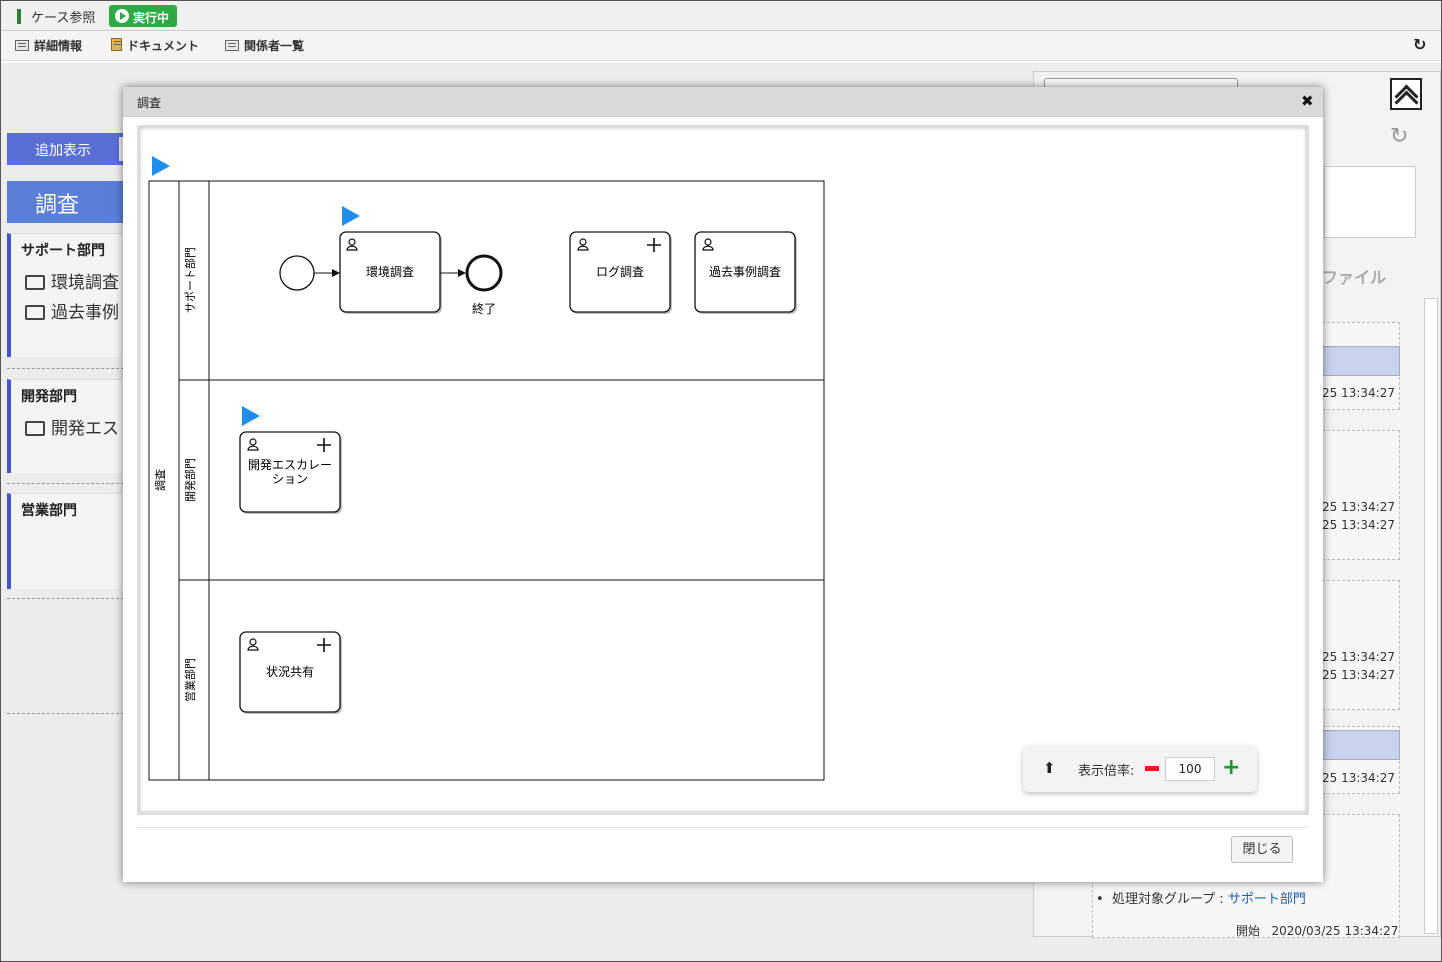 This screenshot has height=962, width=1442. What do you see at coordinates (149, 103) in the screenshot?
I see `dialog-title: 調査` at bounding box center [149, 103].